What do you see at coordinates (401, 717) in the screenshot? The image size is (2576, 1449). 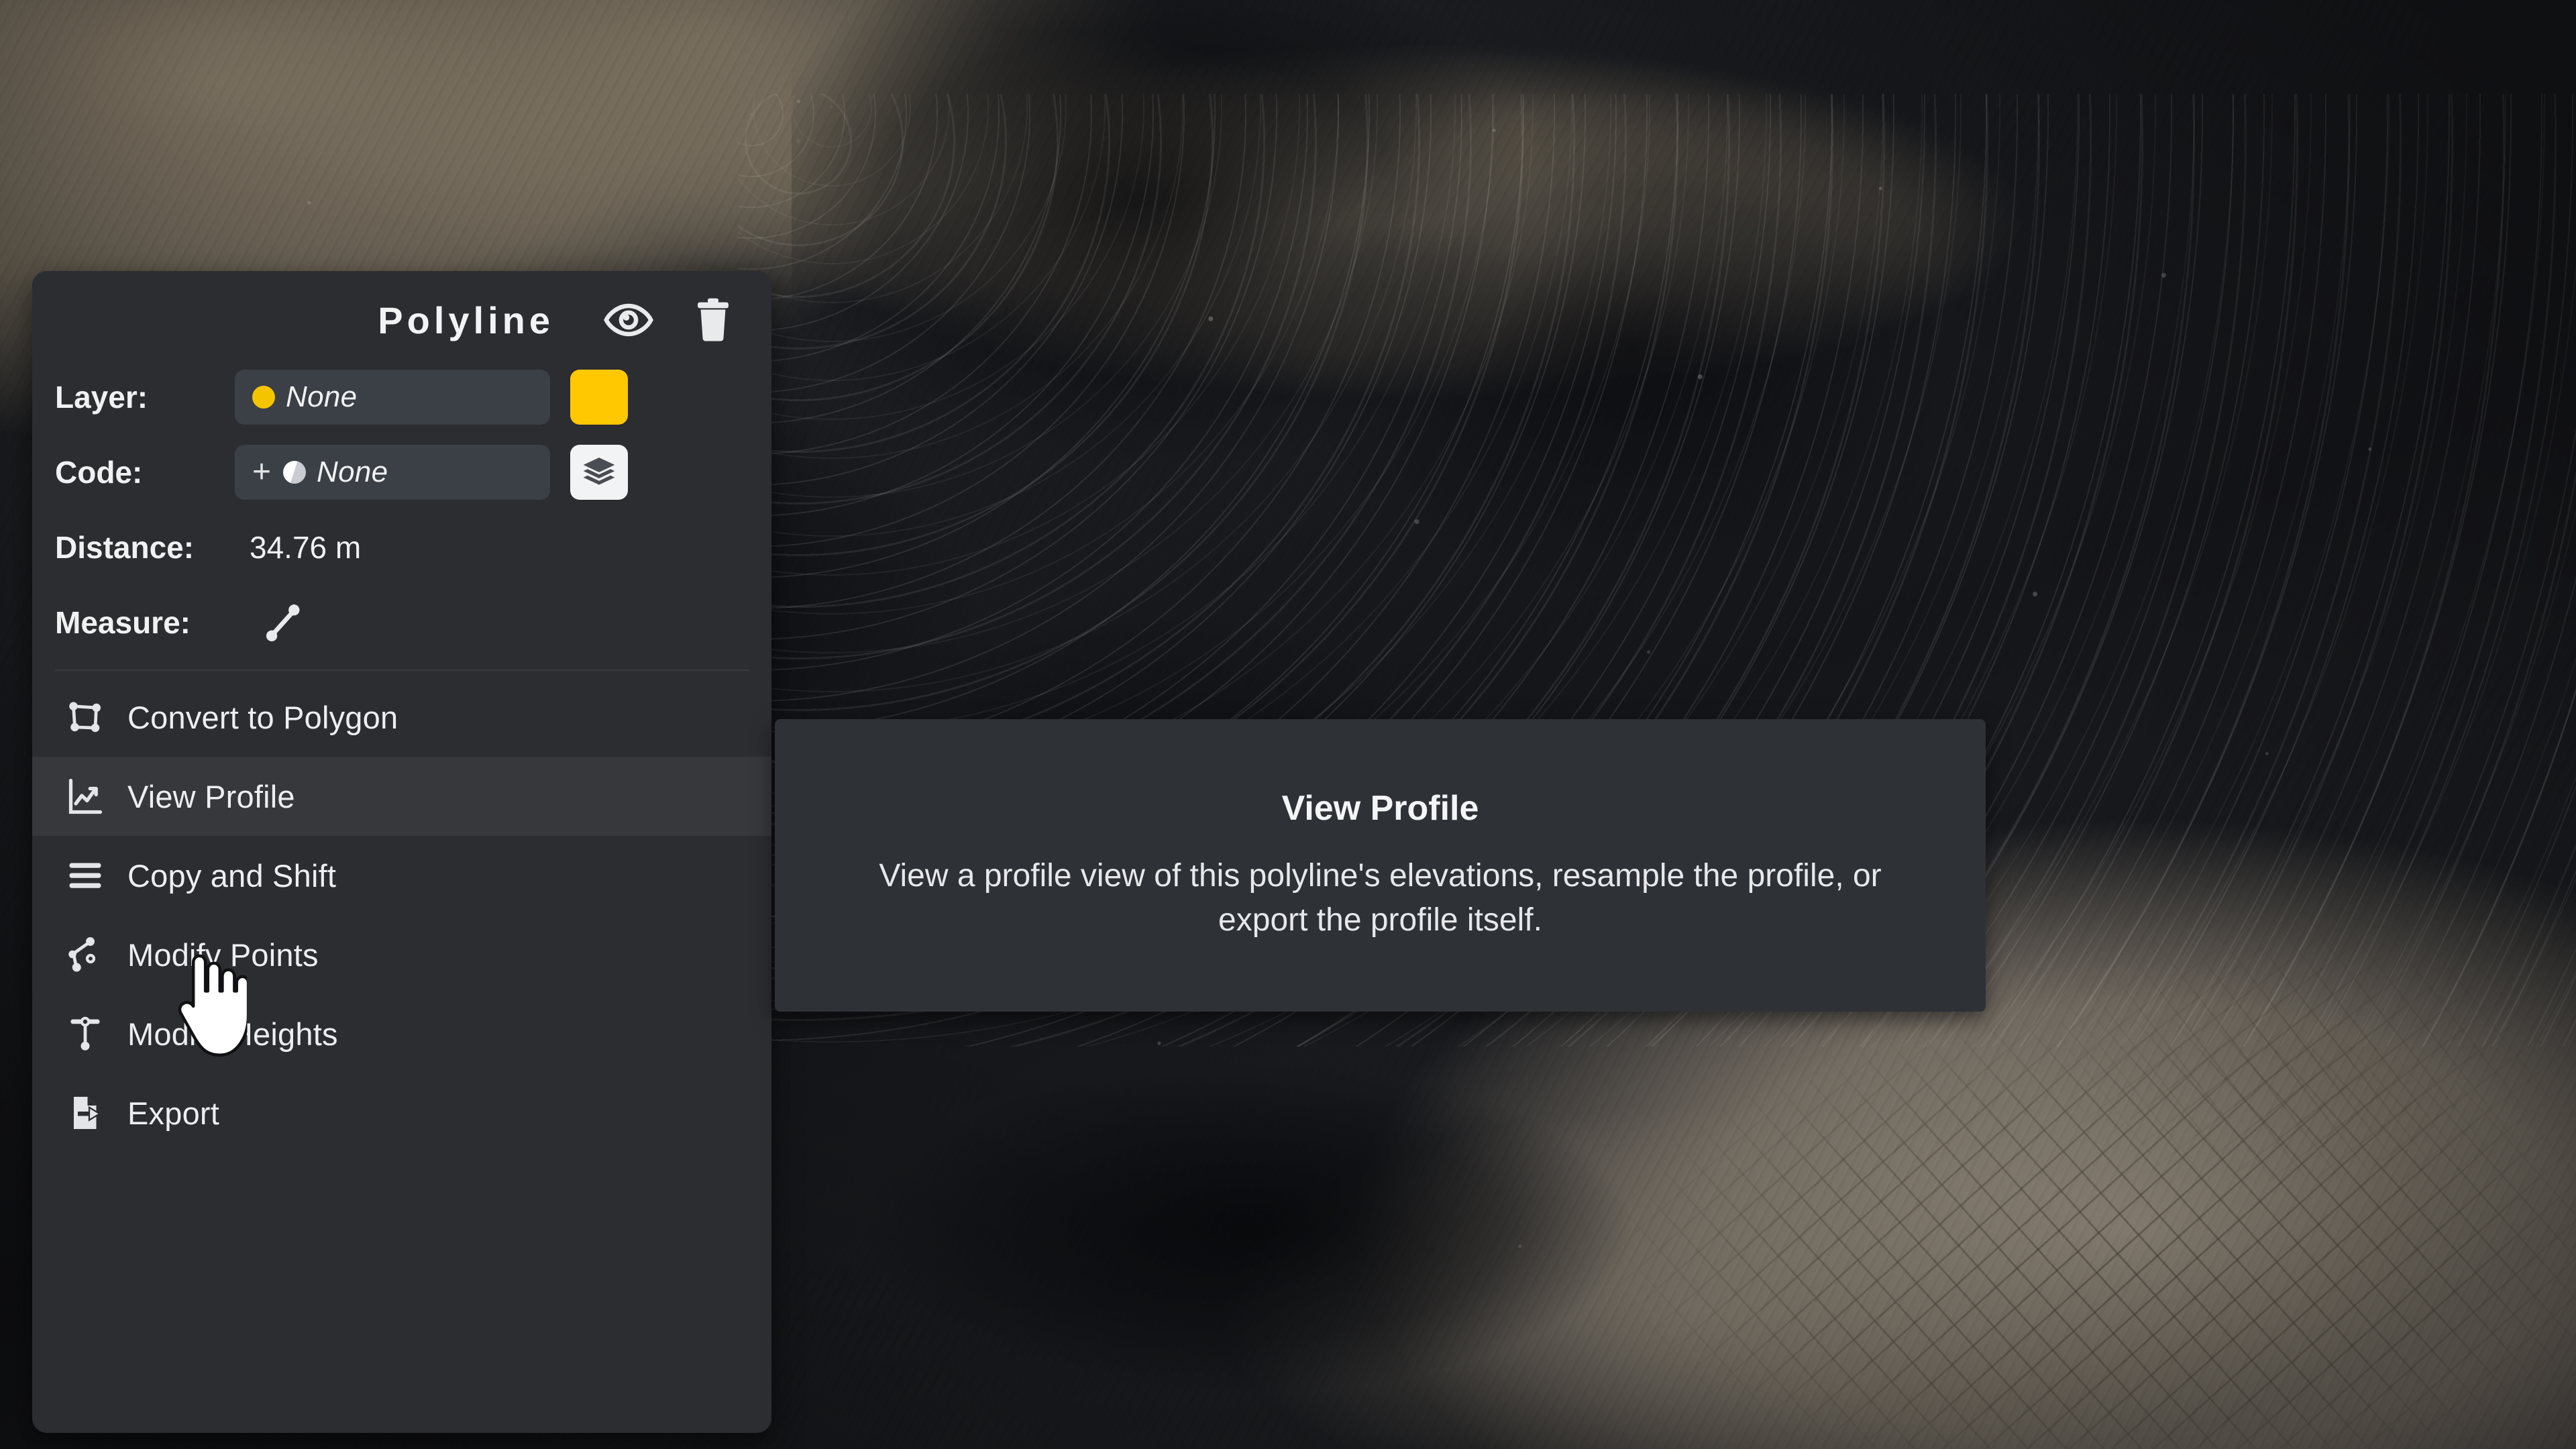 I see `menu-item-convert-to-polygon: Convert to Polygon` at bounding box center [401, 717].